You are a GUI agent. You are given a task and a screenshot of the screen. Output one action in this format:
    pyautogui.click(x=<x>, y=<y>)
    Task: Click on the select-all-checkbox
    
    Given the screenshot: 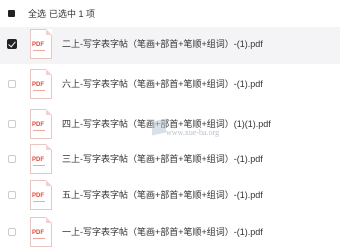 What is the action you would take?
    pyautogui.click(x=11, y=13)
    